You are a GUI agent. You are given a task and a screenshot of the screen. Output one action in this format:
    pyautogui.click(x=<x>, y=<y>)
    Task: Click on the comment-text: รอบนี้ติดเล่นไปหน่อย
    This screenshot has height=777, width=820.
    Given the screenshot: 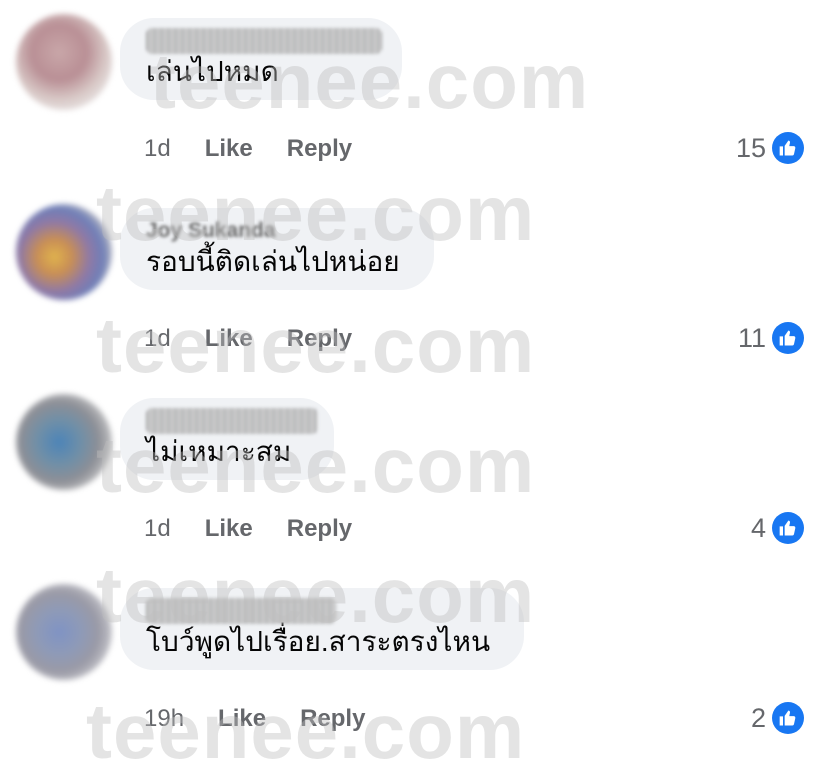 What is the action you would take?
    pyautogui.click(x=273, y=261)
    